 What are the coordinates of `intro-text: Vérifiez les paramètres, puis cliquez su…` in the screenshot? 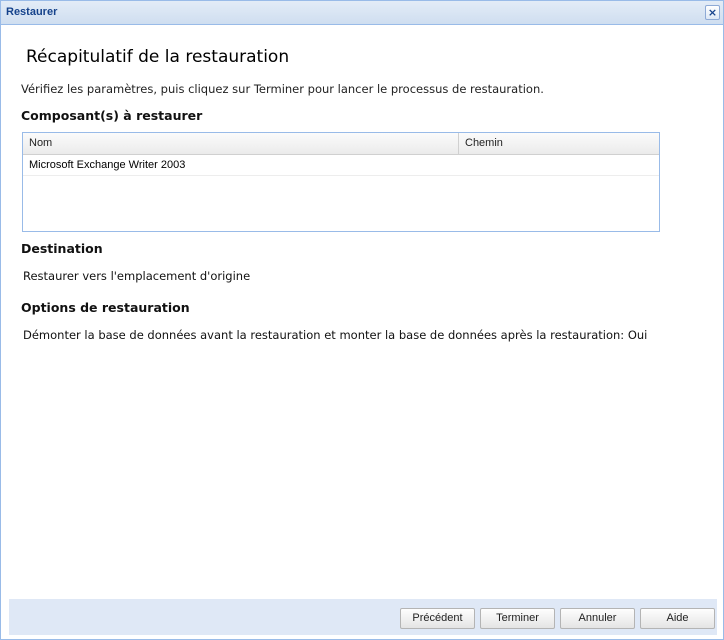 It's located at (282, 89).